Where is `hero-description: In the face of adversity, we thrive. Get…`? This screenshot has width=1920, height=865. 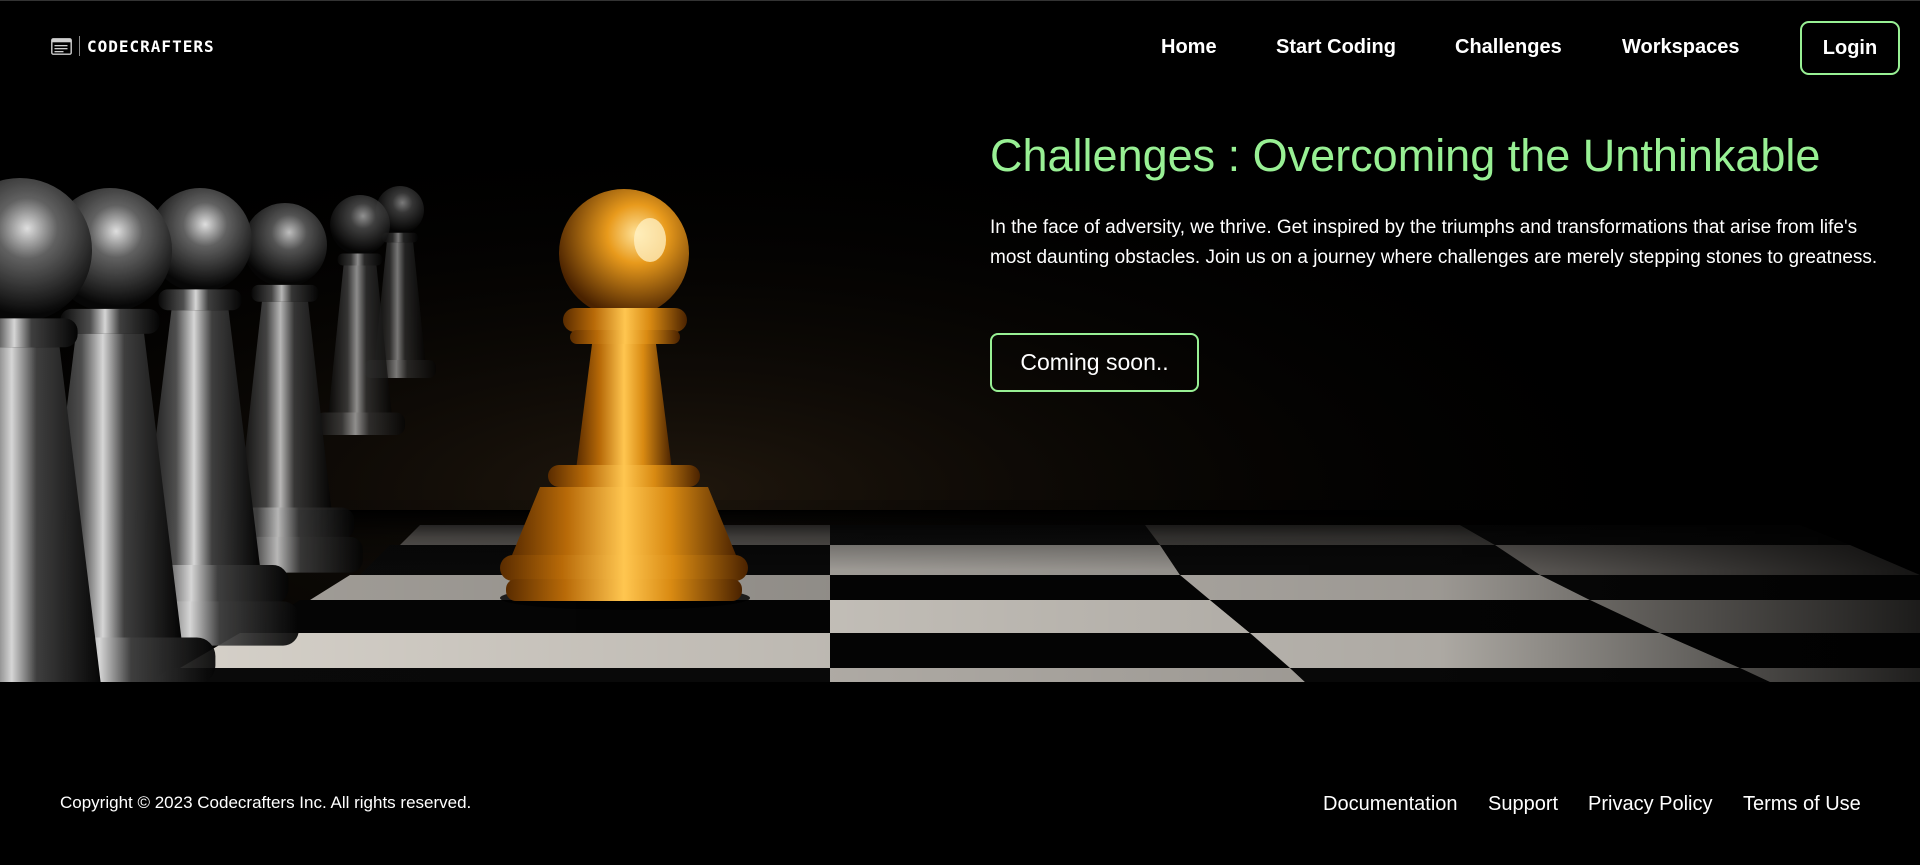
hero-description: In the face of adversity, we thrive. Get… is located at coordinates (1434, 242).